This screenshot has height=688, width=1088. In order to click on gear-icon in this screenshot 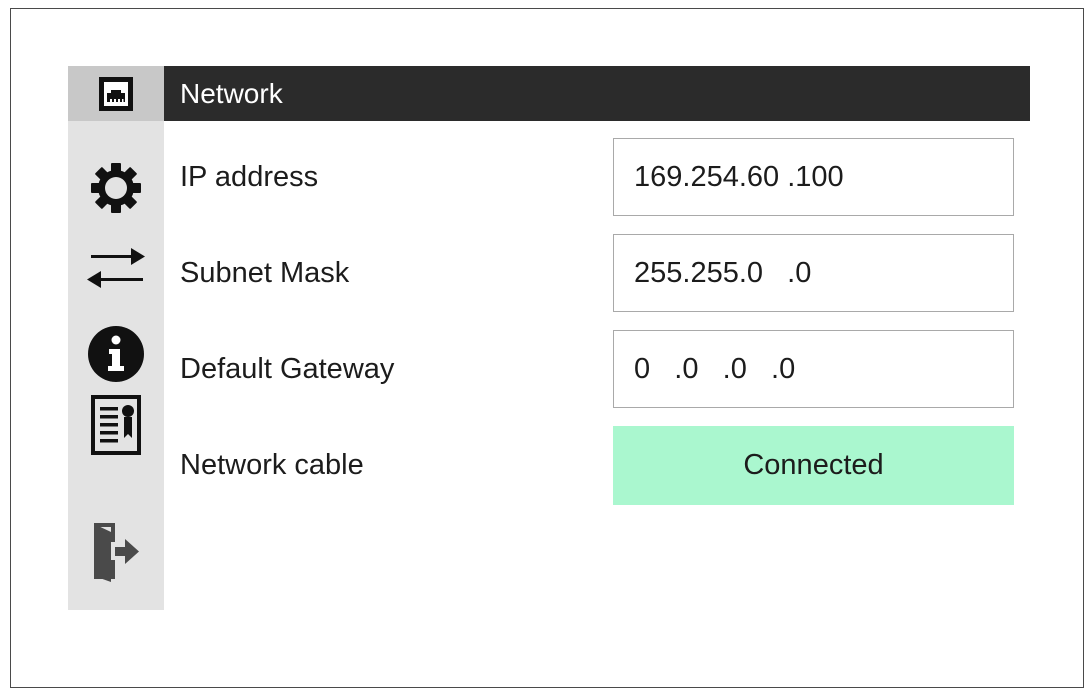, I will do `click(116, 188)`.